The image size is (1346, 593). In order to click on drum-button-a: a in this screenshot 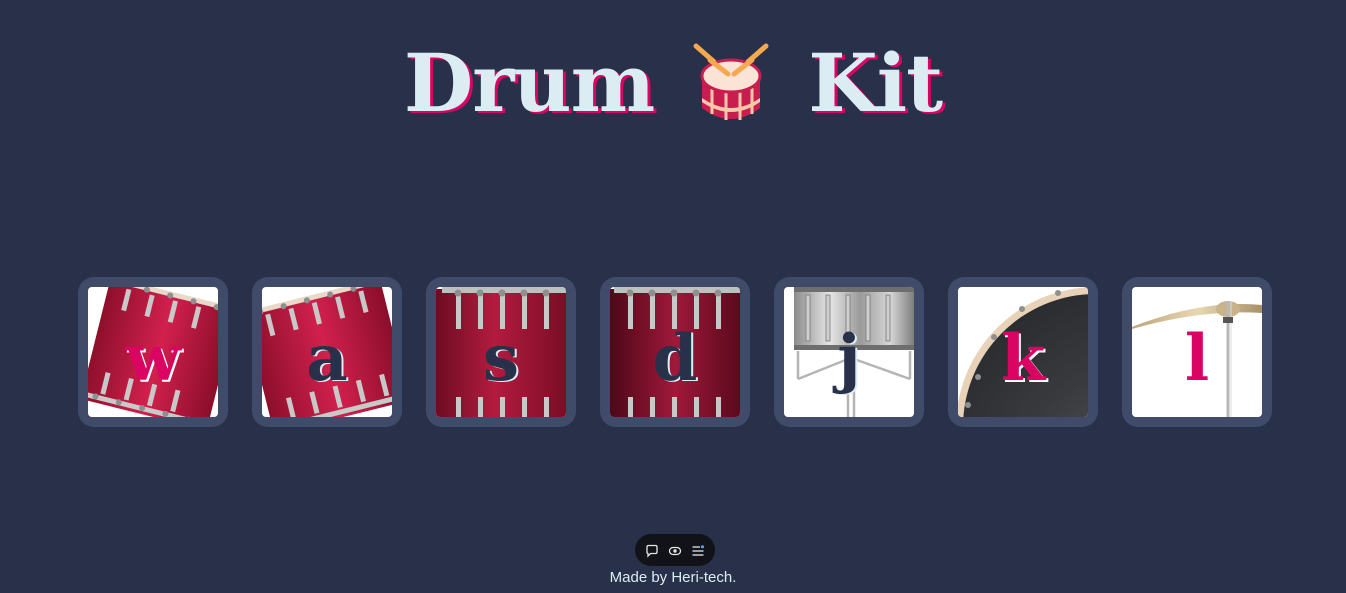, I will do `click(327, 352)`.